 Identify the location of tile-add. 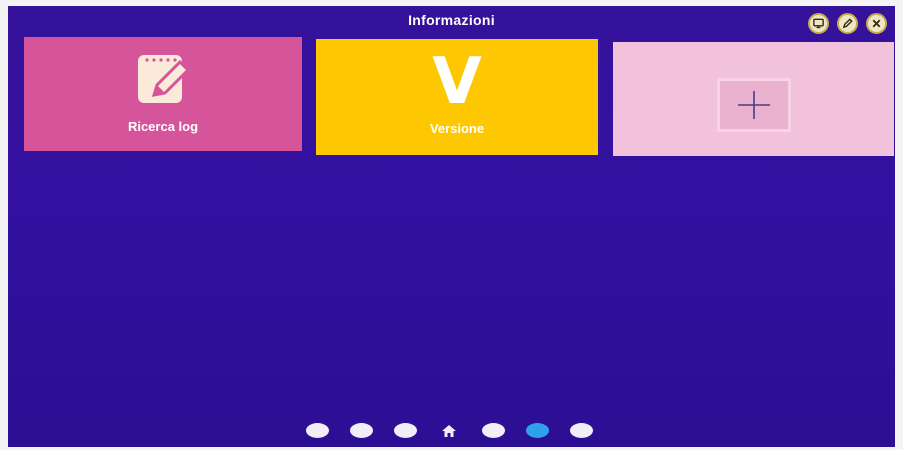
(753, 99).